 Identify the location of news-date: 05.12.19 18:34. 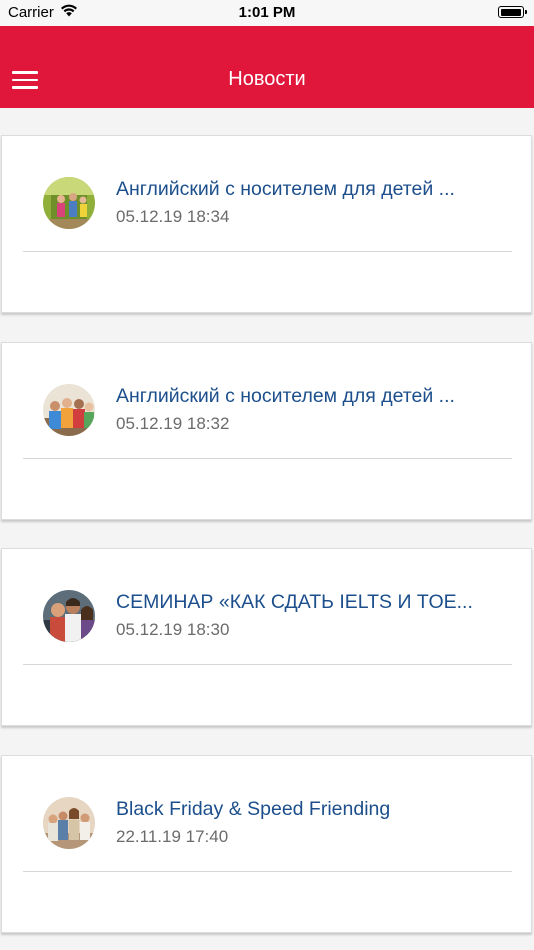
(173, 216).